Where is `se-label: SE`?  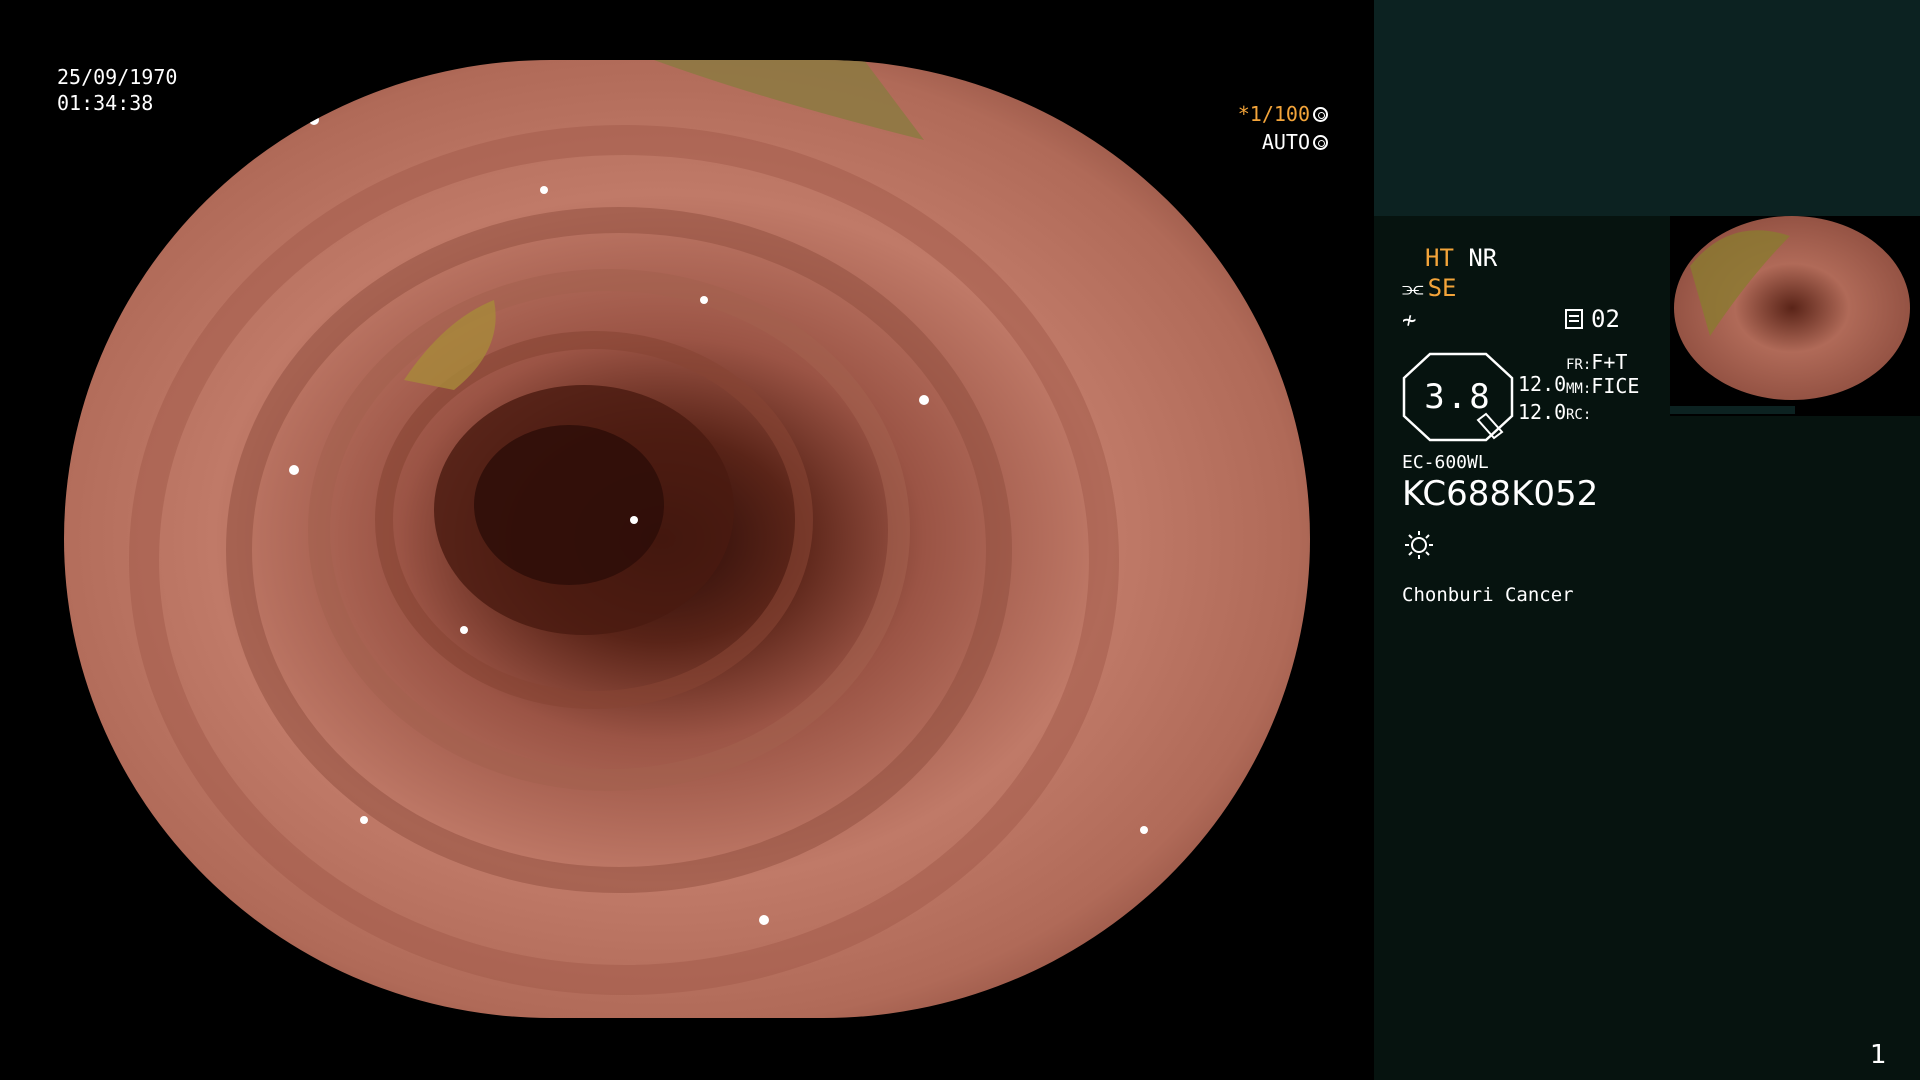 se-label: SE is located at coordinates (1442, 288).